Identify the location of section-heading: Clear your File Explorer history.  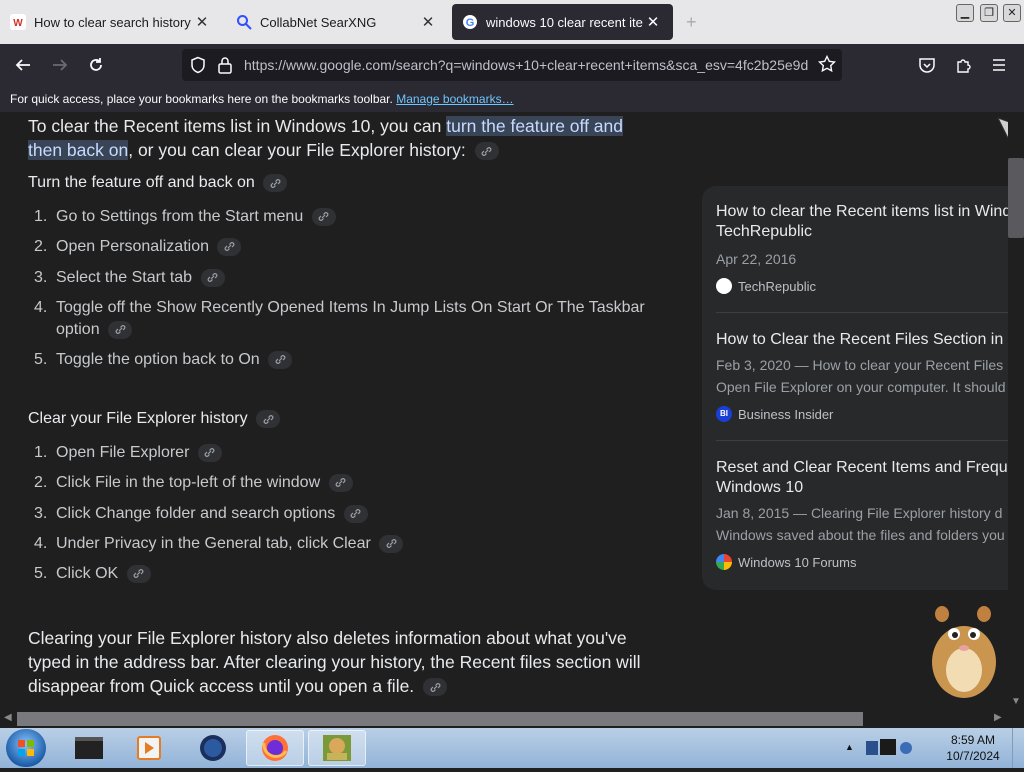
(154, 419).